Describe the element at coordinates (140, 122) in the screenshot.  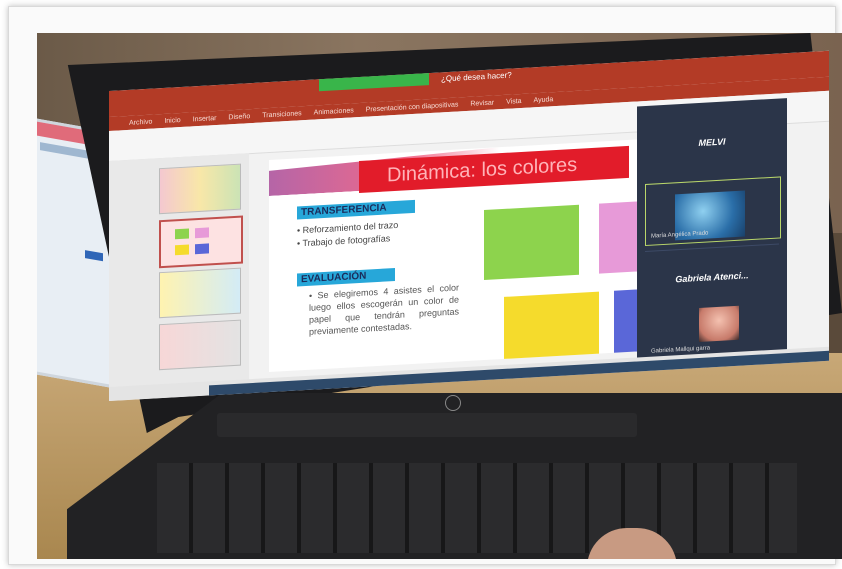
I see `tab-archivo: Archivo` at that location.